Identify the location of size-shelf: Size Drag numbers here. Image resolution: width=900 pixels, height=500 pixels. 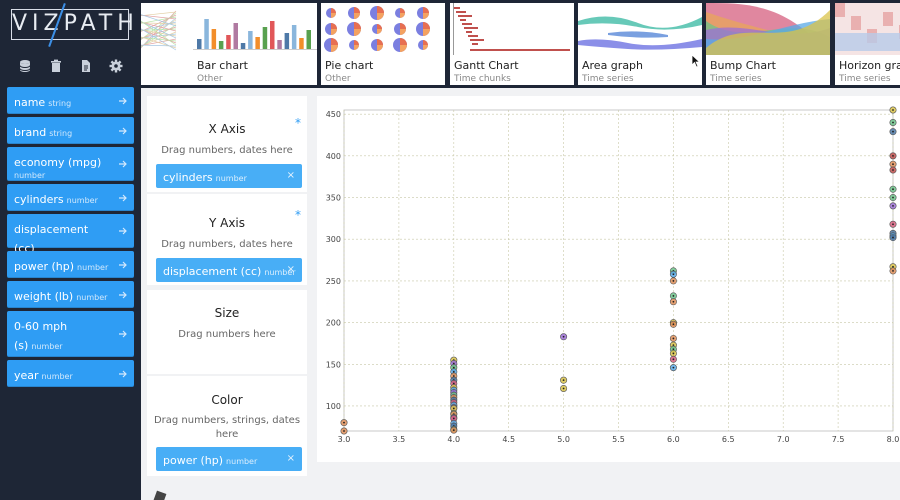
(227, 332).